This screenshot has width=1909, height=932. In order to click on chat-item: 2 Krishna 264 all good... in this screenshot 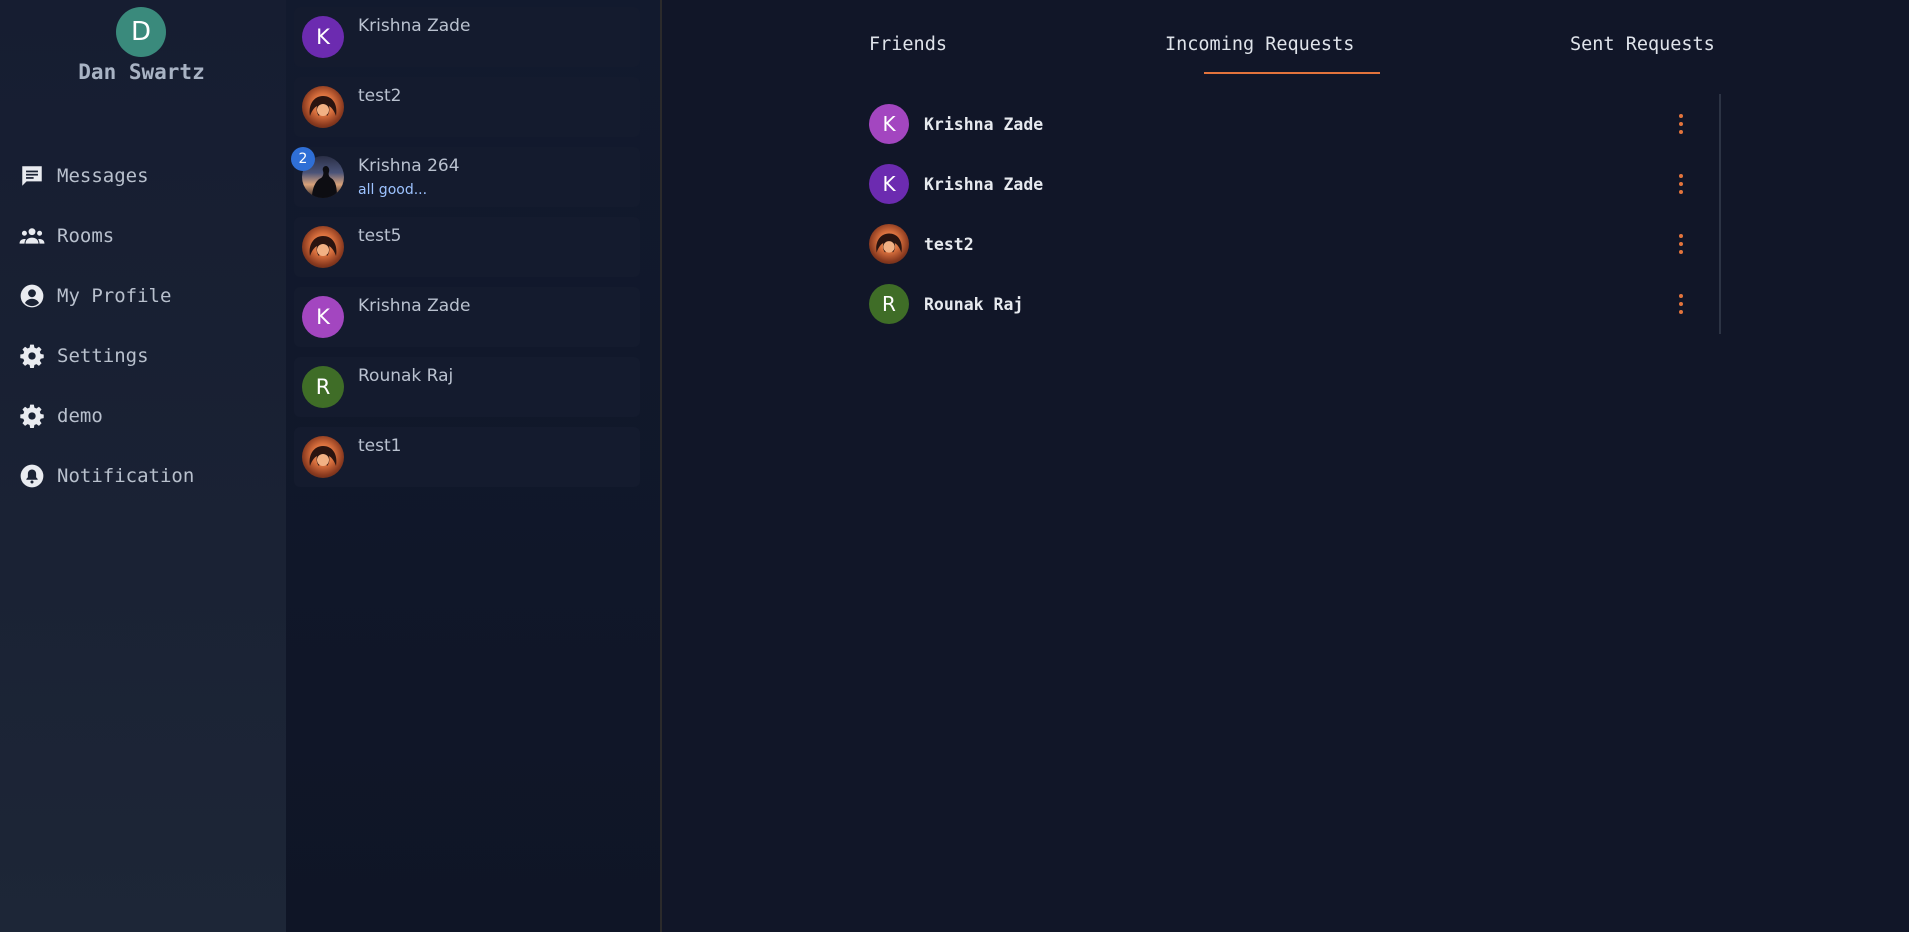, I will do `click(465, 177)`.